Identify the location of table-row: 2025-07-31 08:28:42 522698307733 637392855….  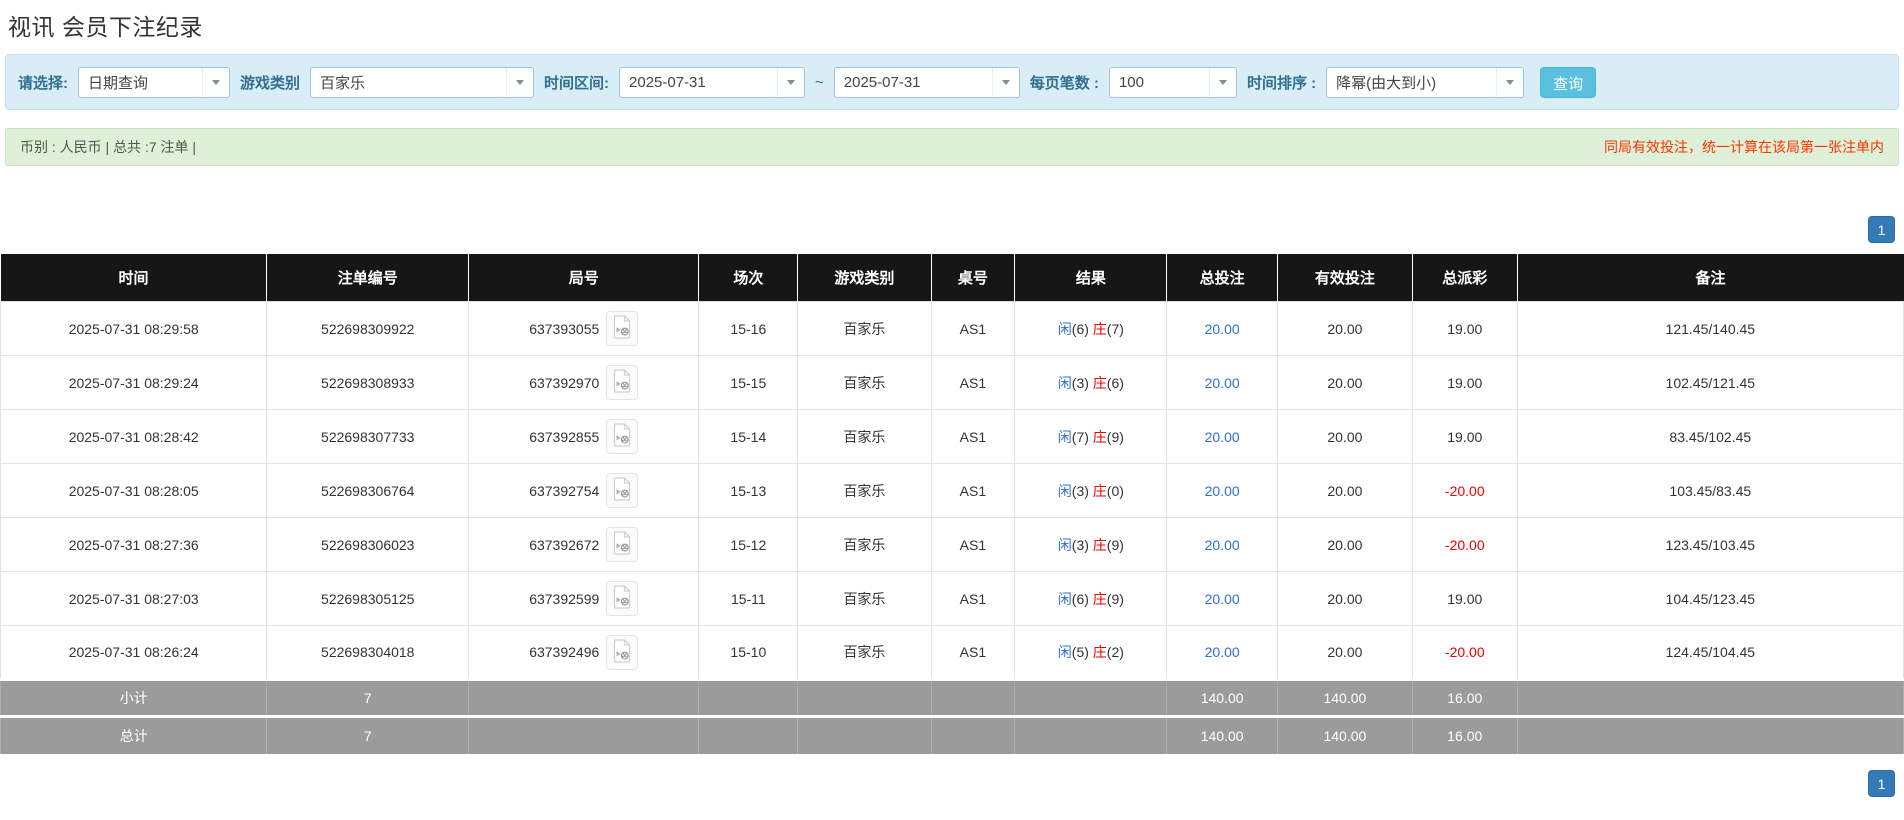
(952, 436).